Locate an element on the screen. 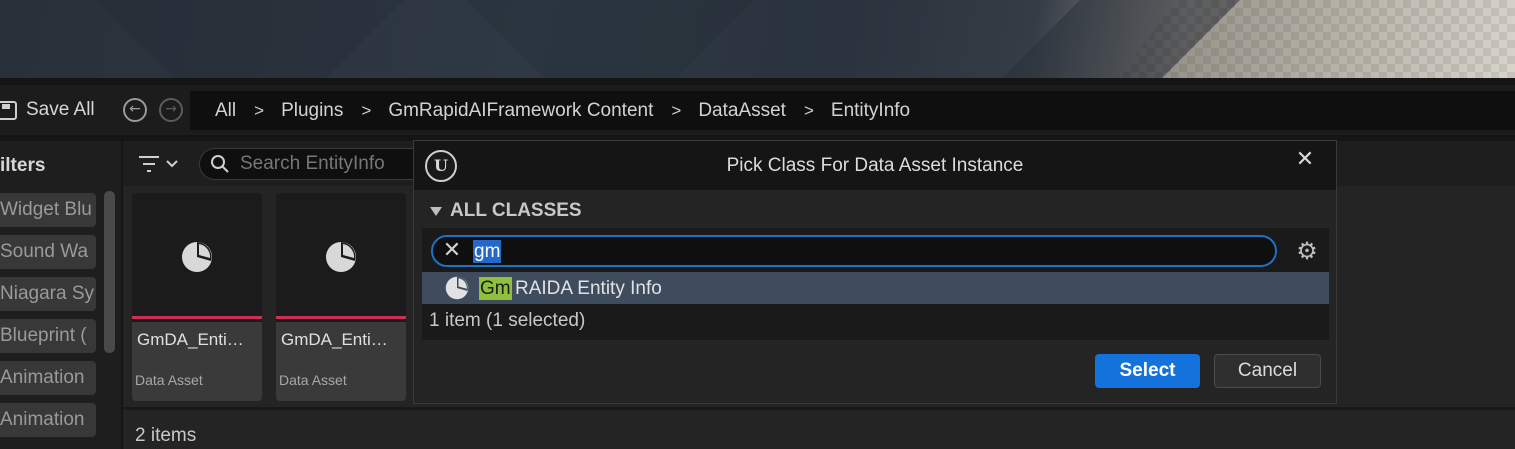  class-list-item: Gm RAIDA Entity Info is located at coordinates (875, 288).